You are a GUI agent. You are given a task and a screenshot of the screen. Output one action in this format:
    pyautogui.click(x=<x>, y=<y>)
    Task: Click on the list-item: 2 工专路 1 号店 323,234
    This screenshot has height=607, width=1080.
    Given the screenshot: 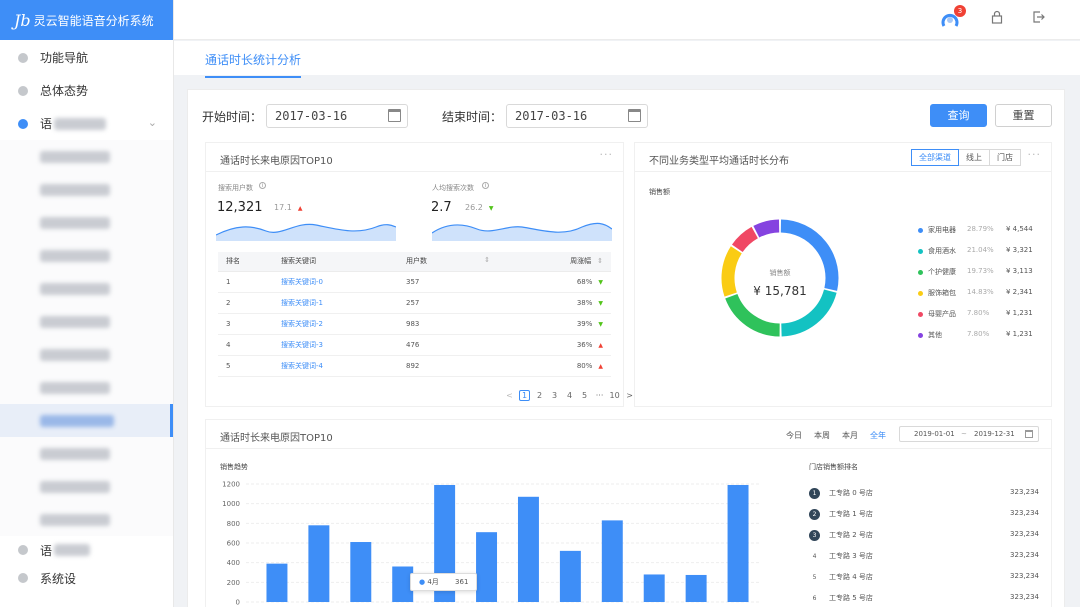 What is the action you would take?
    pyautogui.click(x=924, y=517)
    